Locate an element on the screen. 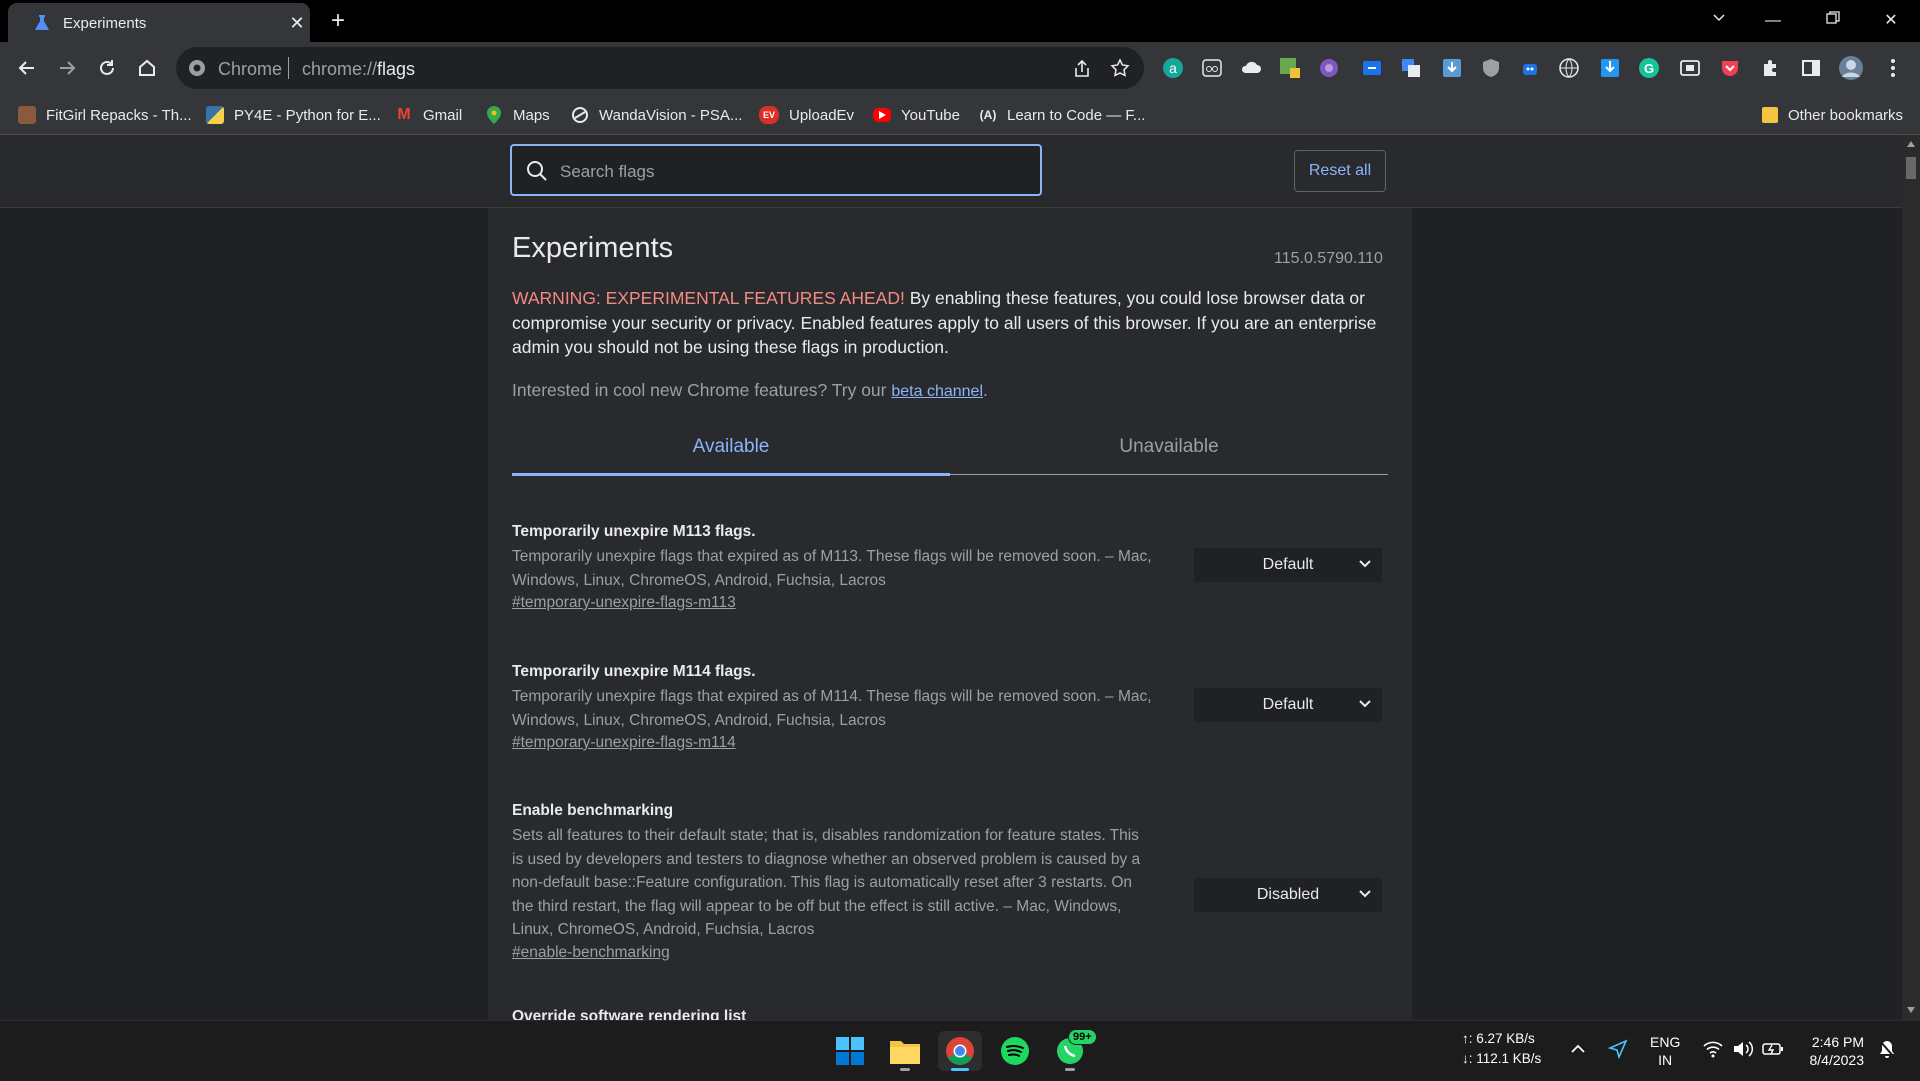  clock: 2:46 PM 8/4/2023 is located at coordinates (1832, 1051).